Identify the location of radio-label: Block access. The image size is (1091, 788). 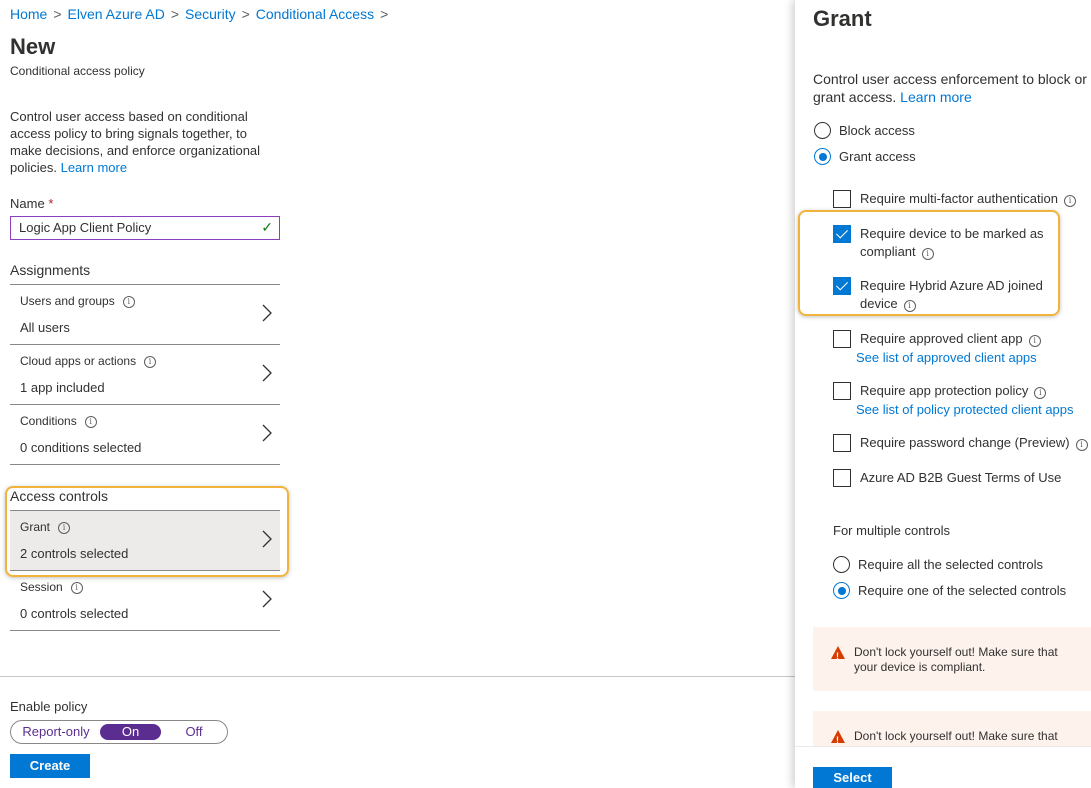
(877, 130).